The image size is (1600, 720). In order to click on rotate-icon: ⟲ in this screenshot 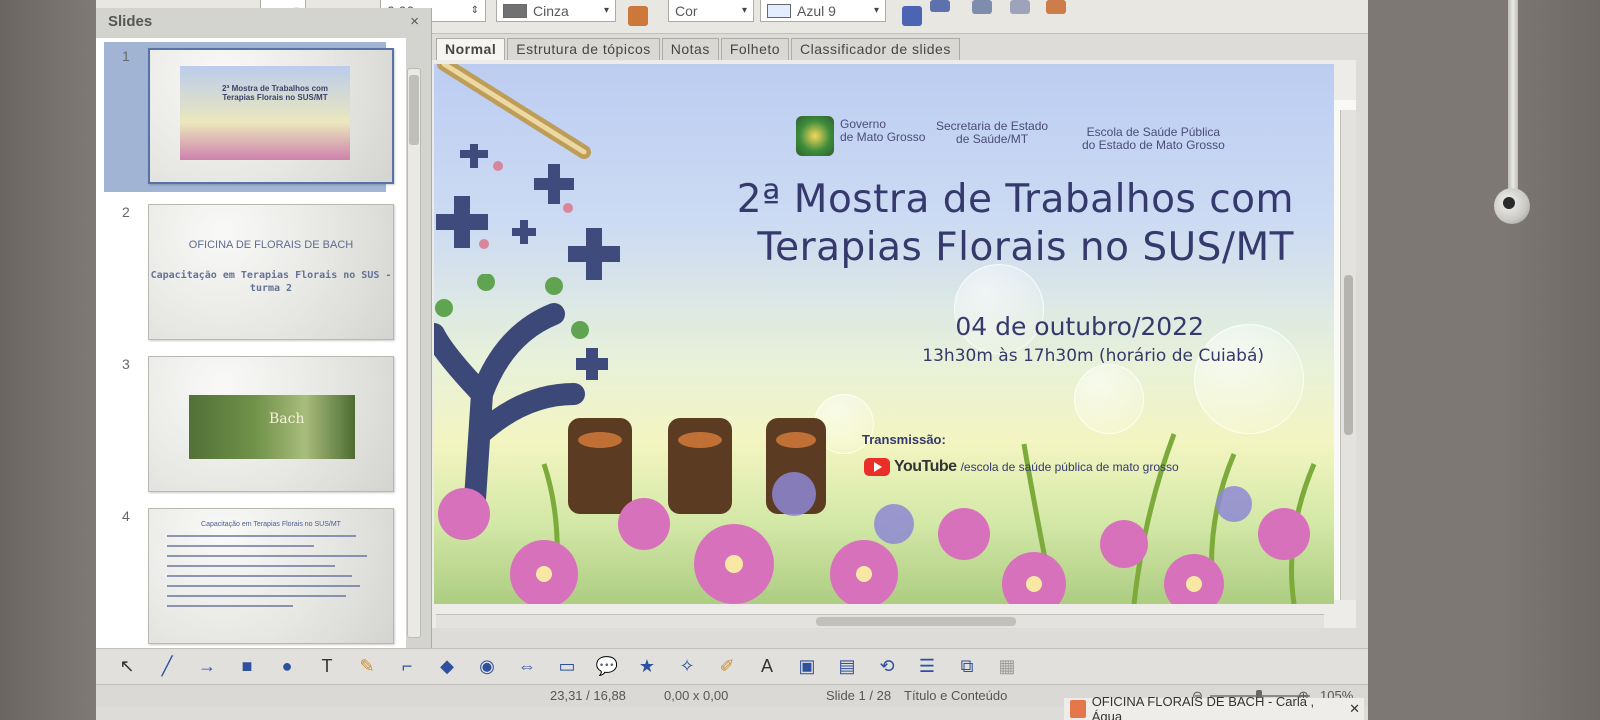, I will do `click(887, 667)`.